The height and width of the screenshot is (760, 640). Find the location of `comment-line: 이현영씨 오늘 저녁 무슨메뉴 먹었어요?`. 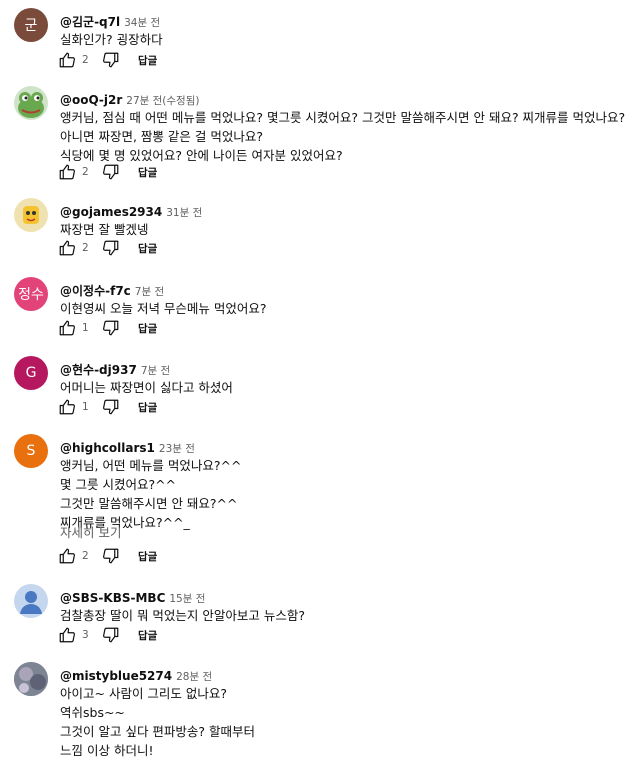

comment-line: 이현영씨 오늘 저녁 무슨메뉴 먹었어요? is located at coordinates (163, 308).